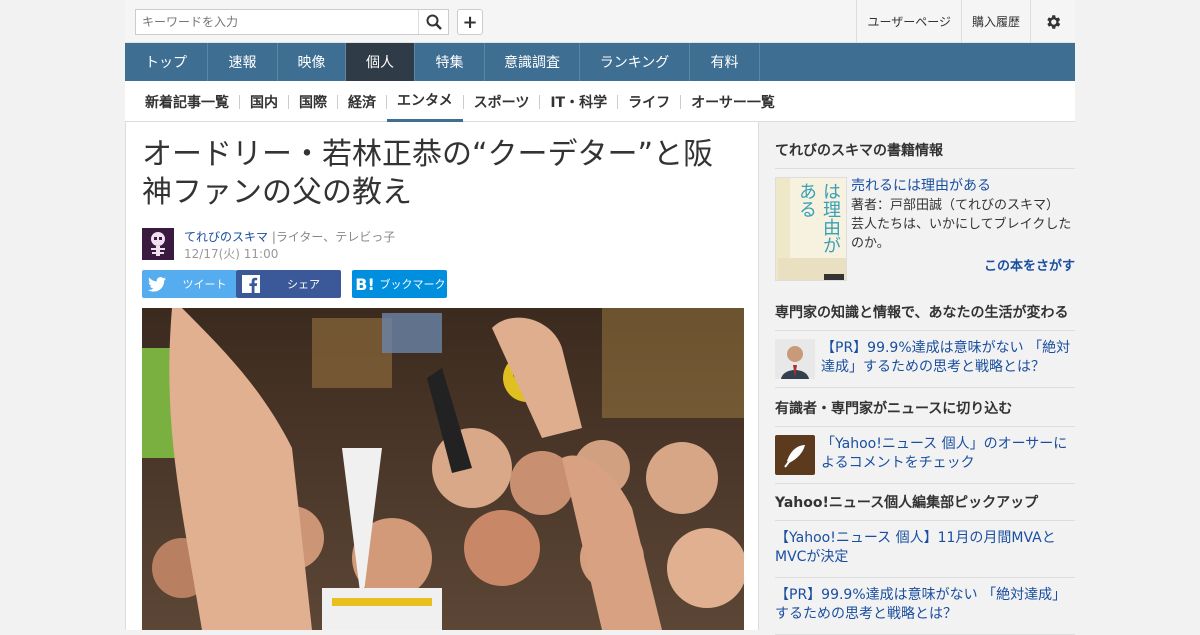 The height and width of the screenshot is (635, 1200). I want to click on bookmark-label: ブックマーク, so click(412, 284).